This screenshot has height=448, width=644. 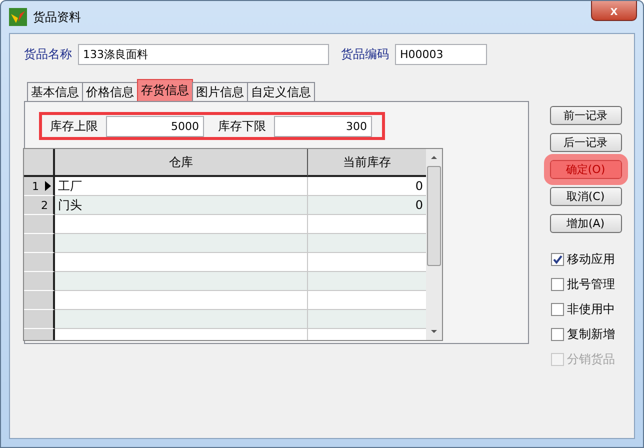 What do you see at coordinates (614, 11) in the screenshot?
I see `close-button: x` at bounding box center [614, 11].